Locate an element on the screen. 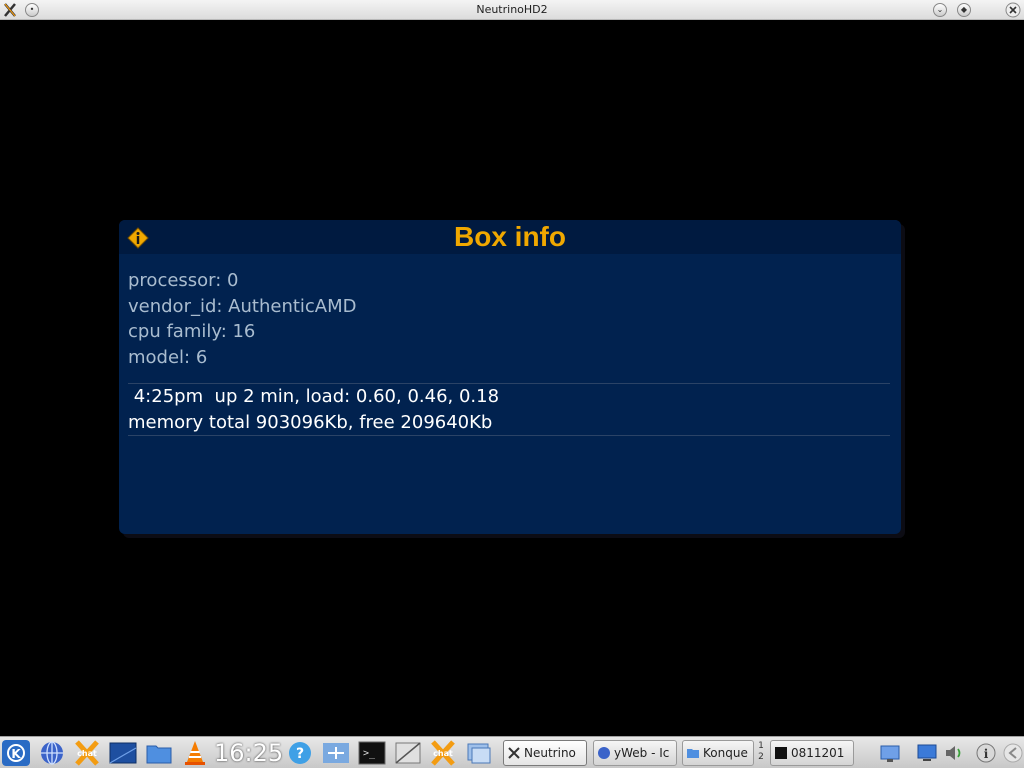 The height and width of the screenshot is (768, 1024). network-icon is located at coordinates (336, 753).